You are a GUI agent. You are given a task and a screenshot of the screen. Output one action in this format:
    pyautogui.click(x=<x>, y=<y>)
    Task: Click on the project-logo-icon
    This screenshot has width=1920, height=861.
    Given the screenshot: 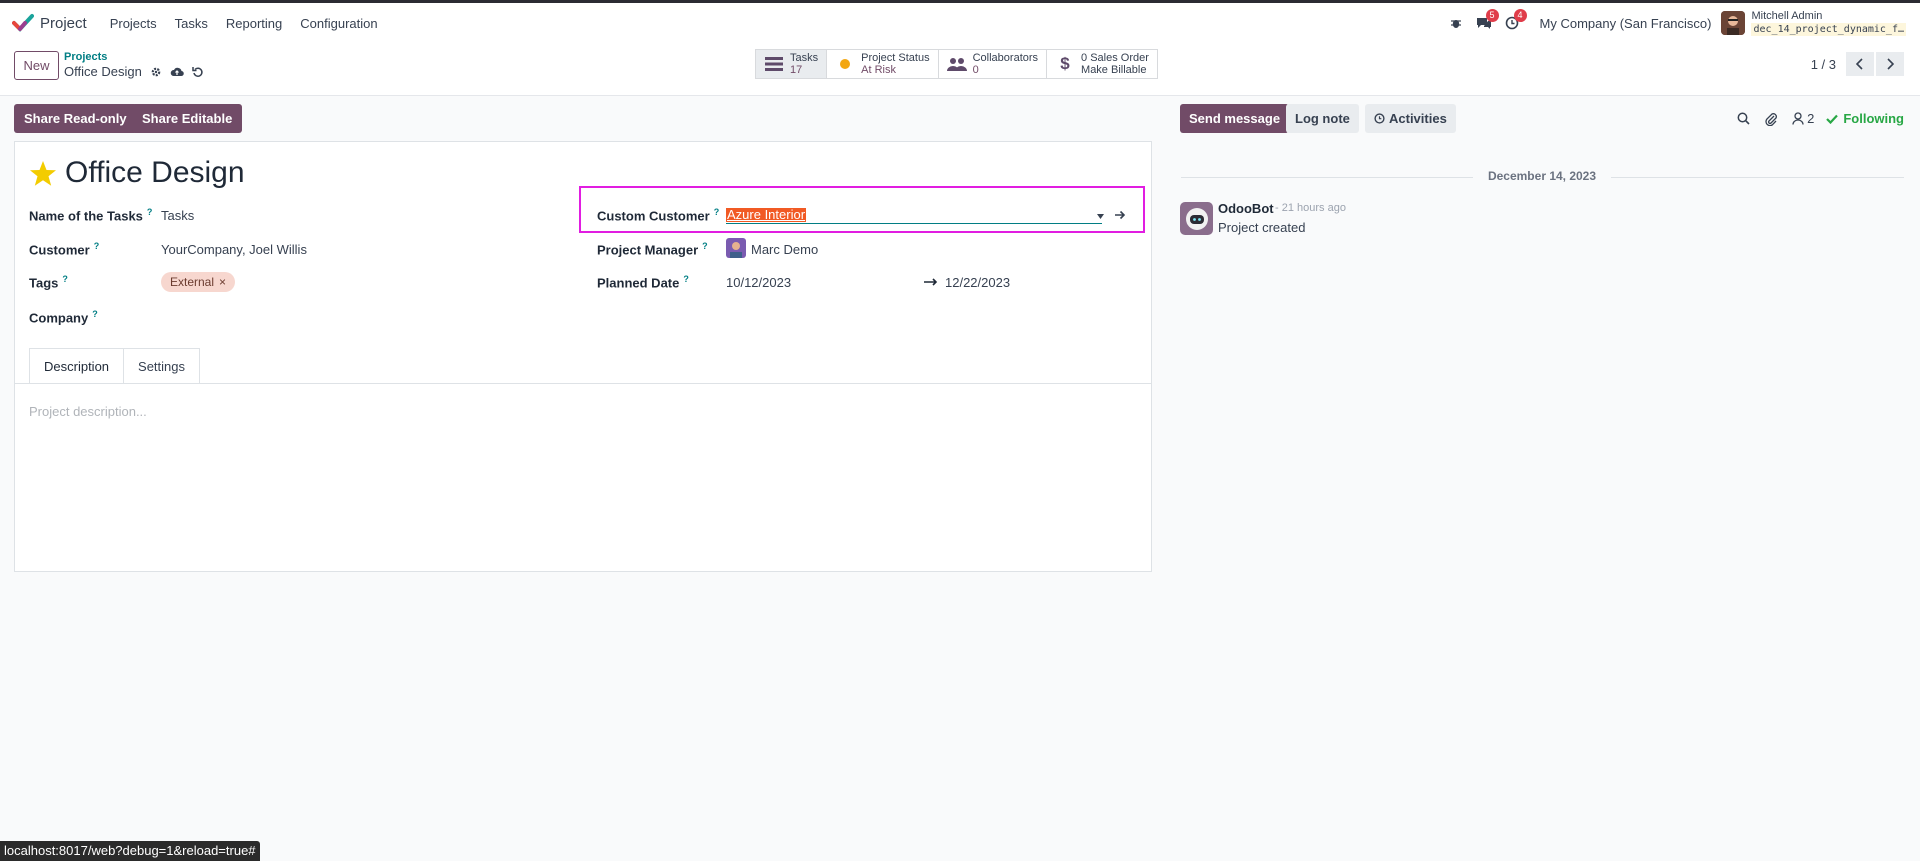 What is the action you would take?
    pyautogui.click(x=23, y=23)
    